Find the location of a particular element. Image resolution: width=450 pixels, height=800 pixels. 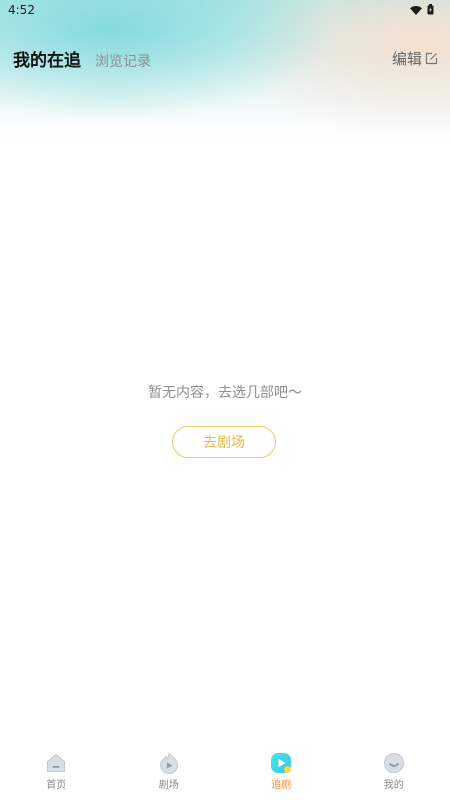

tab-history: 浏览记录 is located at coordinates (123, 61).